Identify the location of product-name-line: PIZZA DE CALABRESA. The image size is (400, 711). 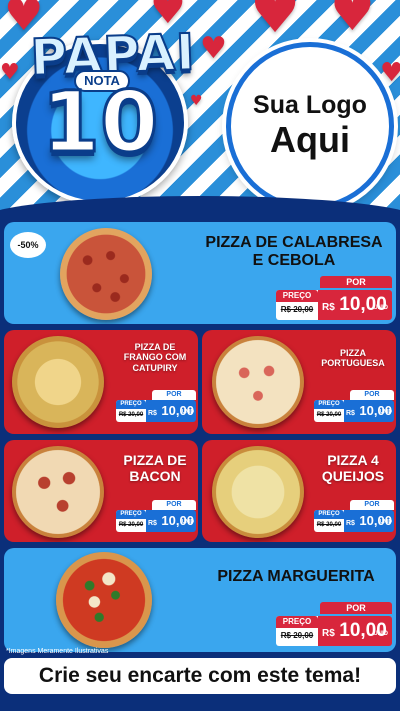
(294, 242).